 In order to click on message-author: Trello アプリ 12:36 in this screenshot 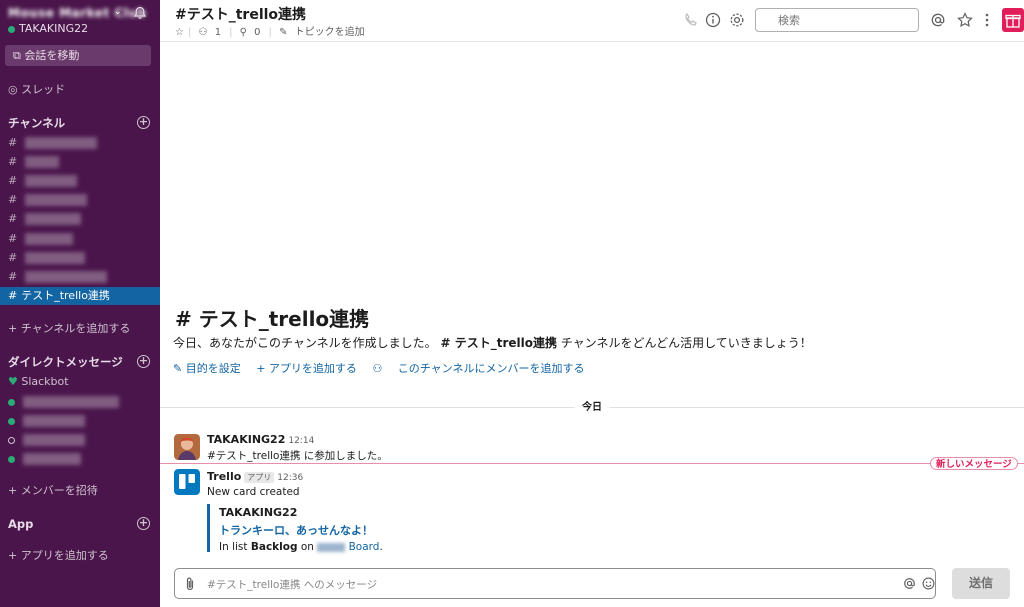, I will do `click(255, 476)`.